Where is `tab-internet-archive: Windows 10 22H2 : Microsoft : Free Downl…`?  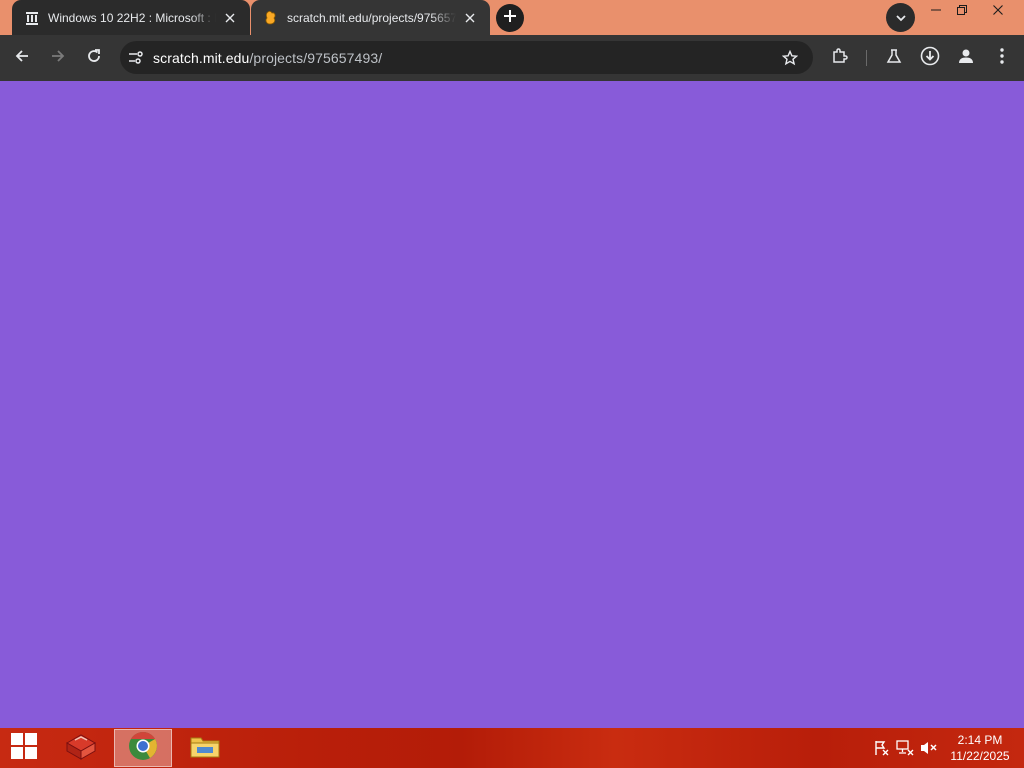 tab-internet-archive: Windows 10 22H2 : Microsoft : Free Downl… is located at coordinates (131, 17).